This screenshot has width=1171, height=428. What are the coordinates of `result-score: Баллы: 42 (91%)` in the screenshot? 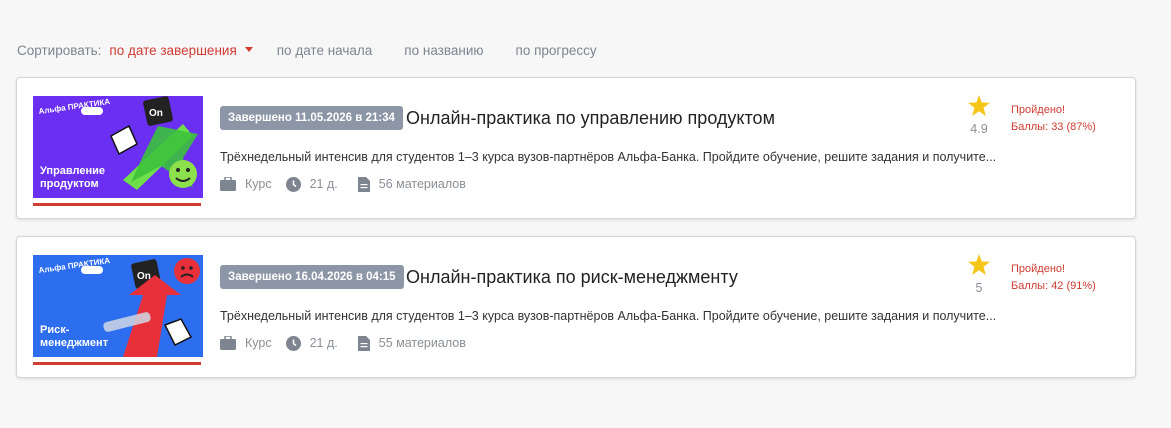 It's located at (1053, 286).